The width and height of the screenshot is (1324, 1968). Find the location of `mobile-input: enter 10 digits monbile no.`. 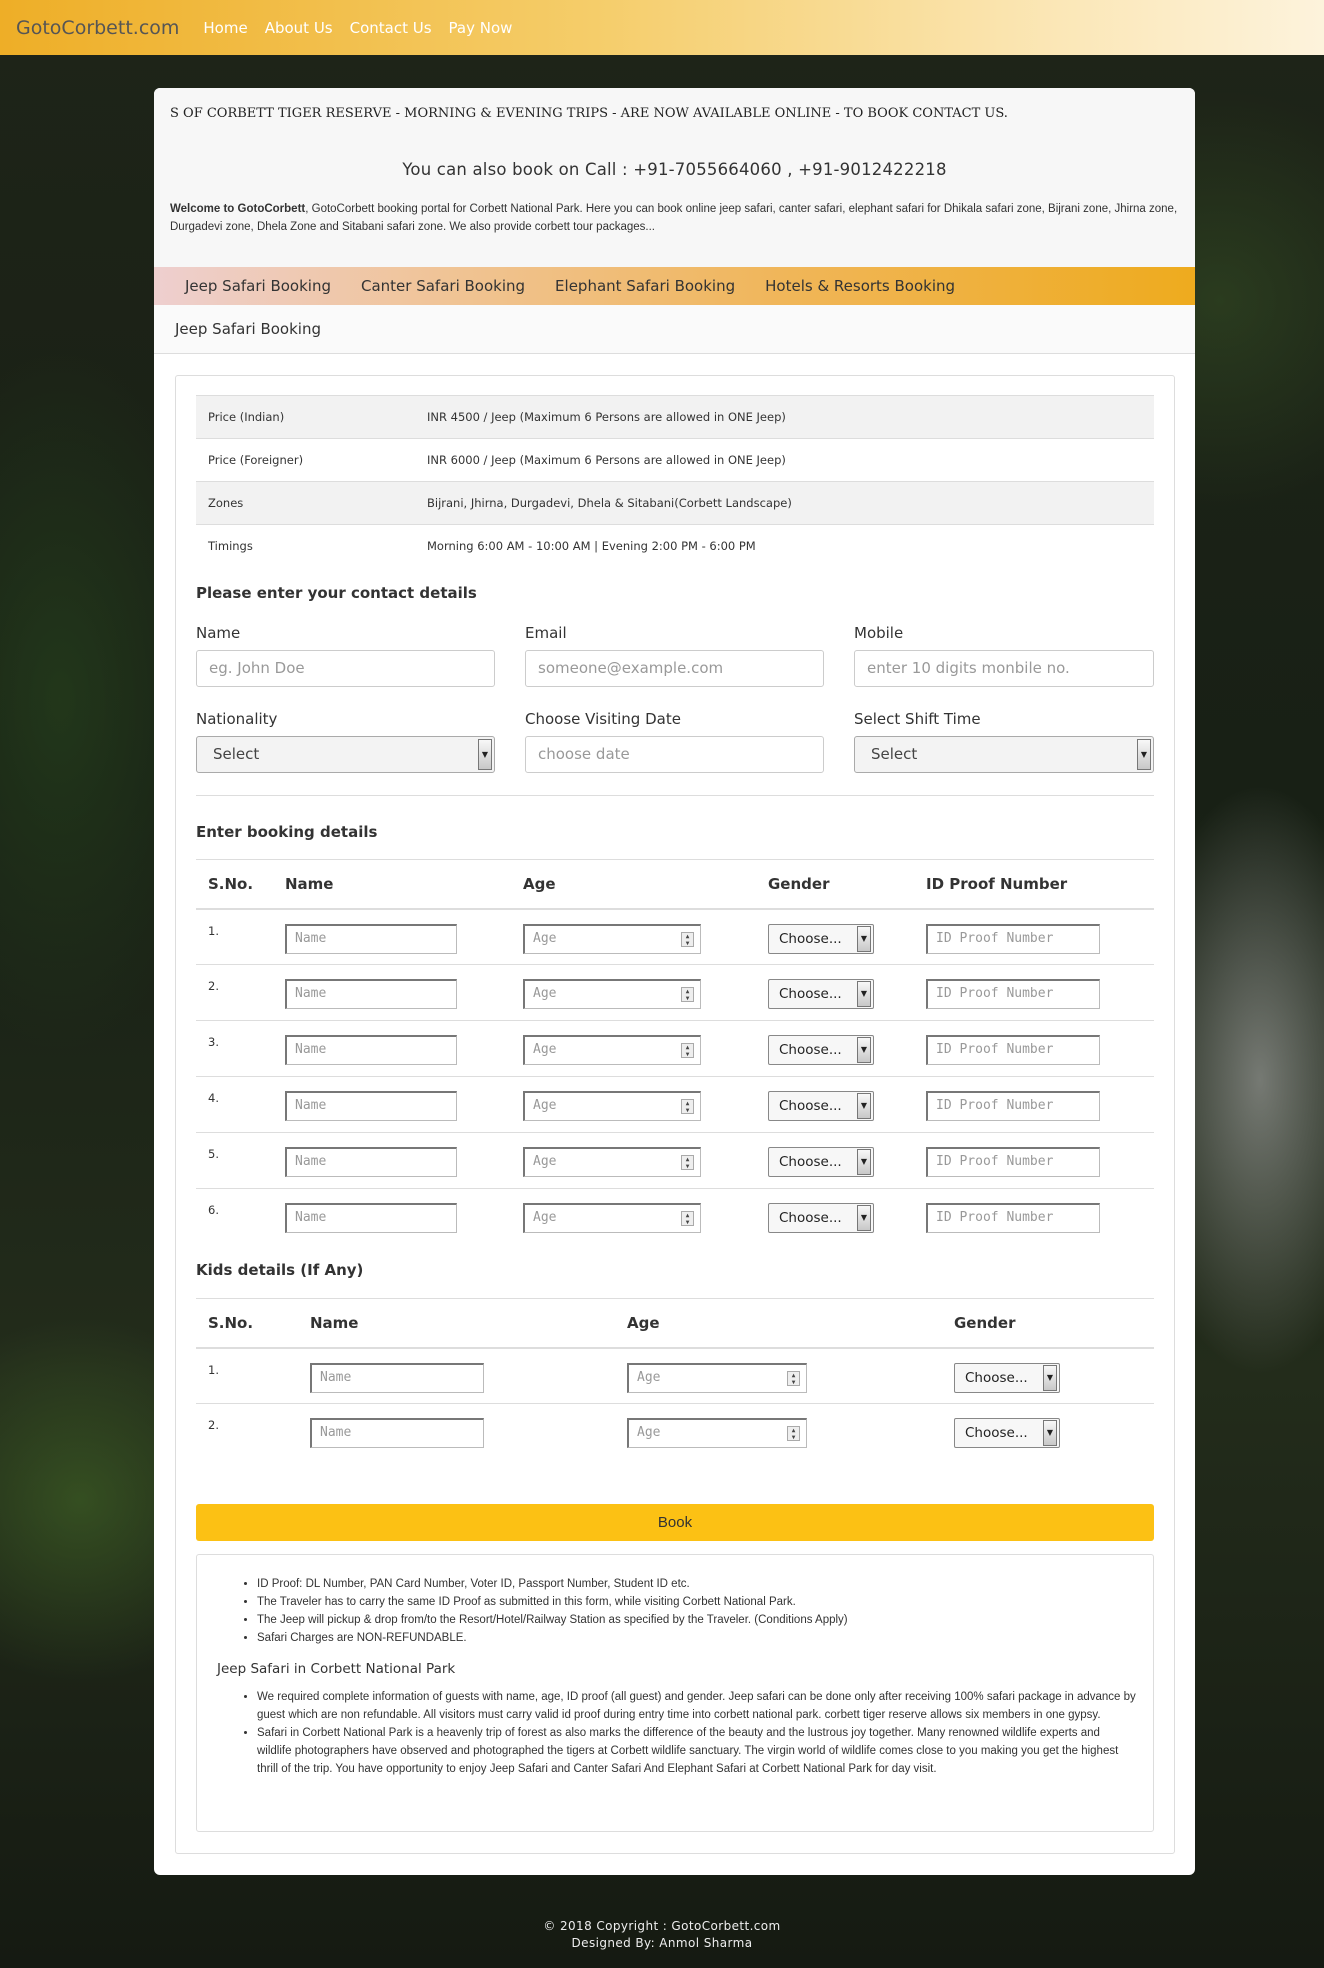

mobile-input: enter 10 digits monbile no. is located at coordinates (1004, 668).